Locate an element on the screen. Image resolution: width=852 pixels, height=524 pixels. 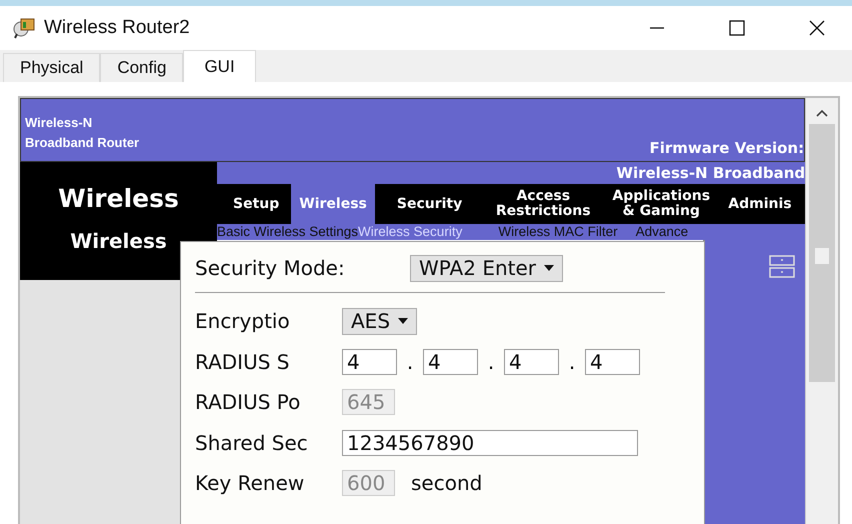
scroll-thumb is located at coordinates (822, 253).